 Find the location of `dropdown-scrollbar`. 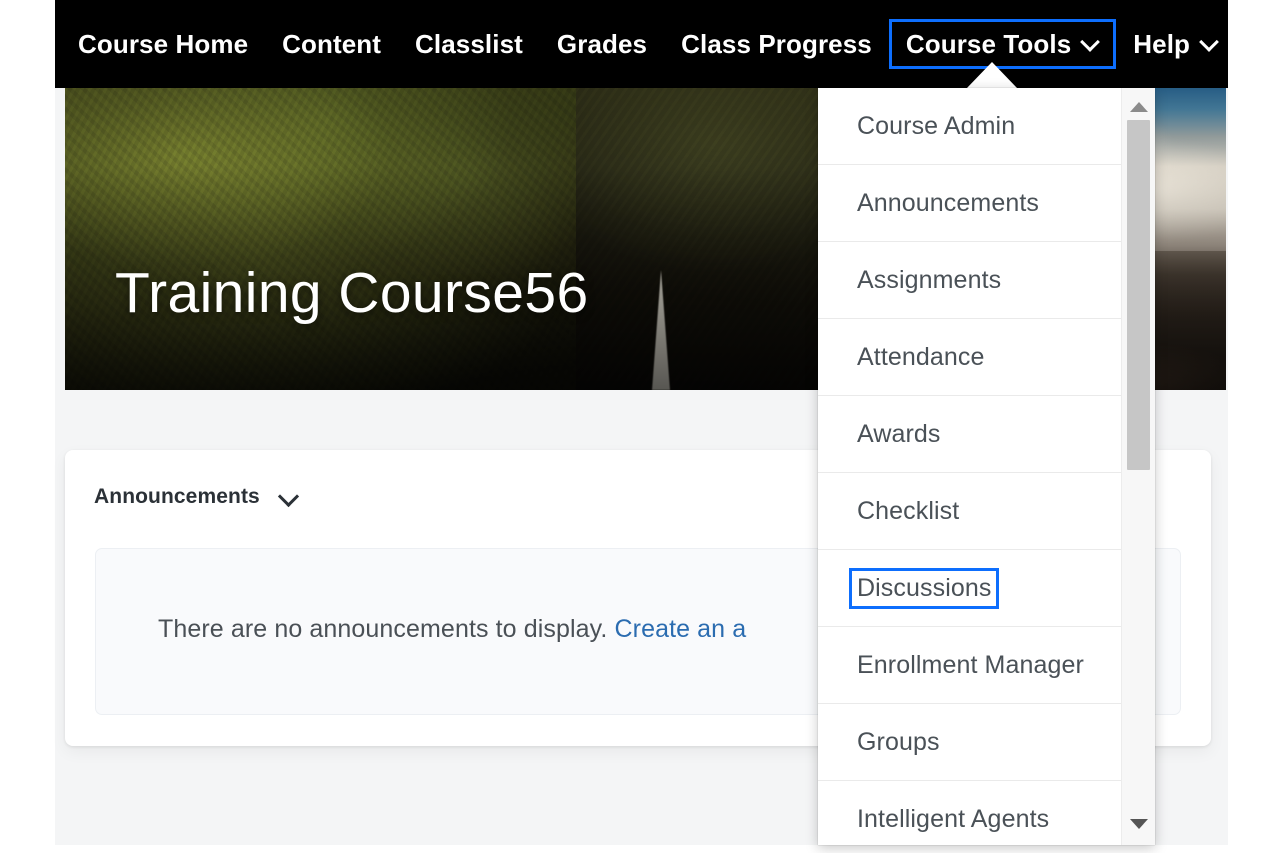

dropdown-scrollbar is located at coordinates (1138, 466).